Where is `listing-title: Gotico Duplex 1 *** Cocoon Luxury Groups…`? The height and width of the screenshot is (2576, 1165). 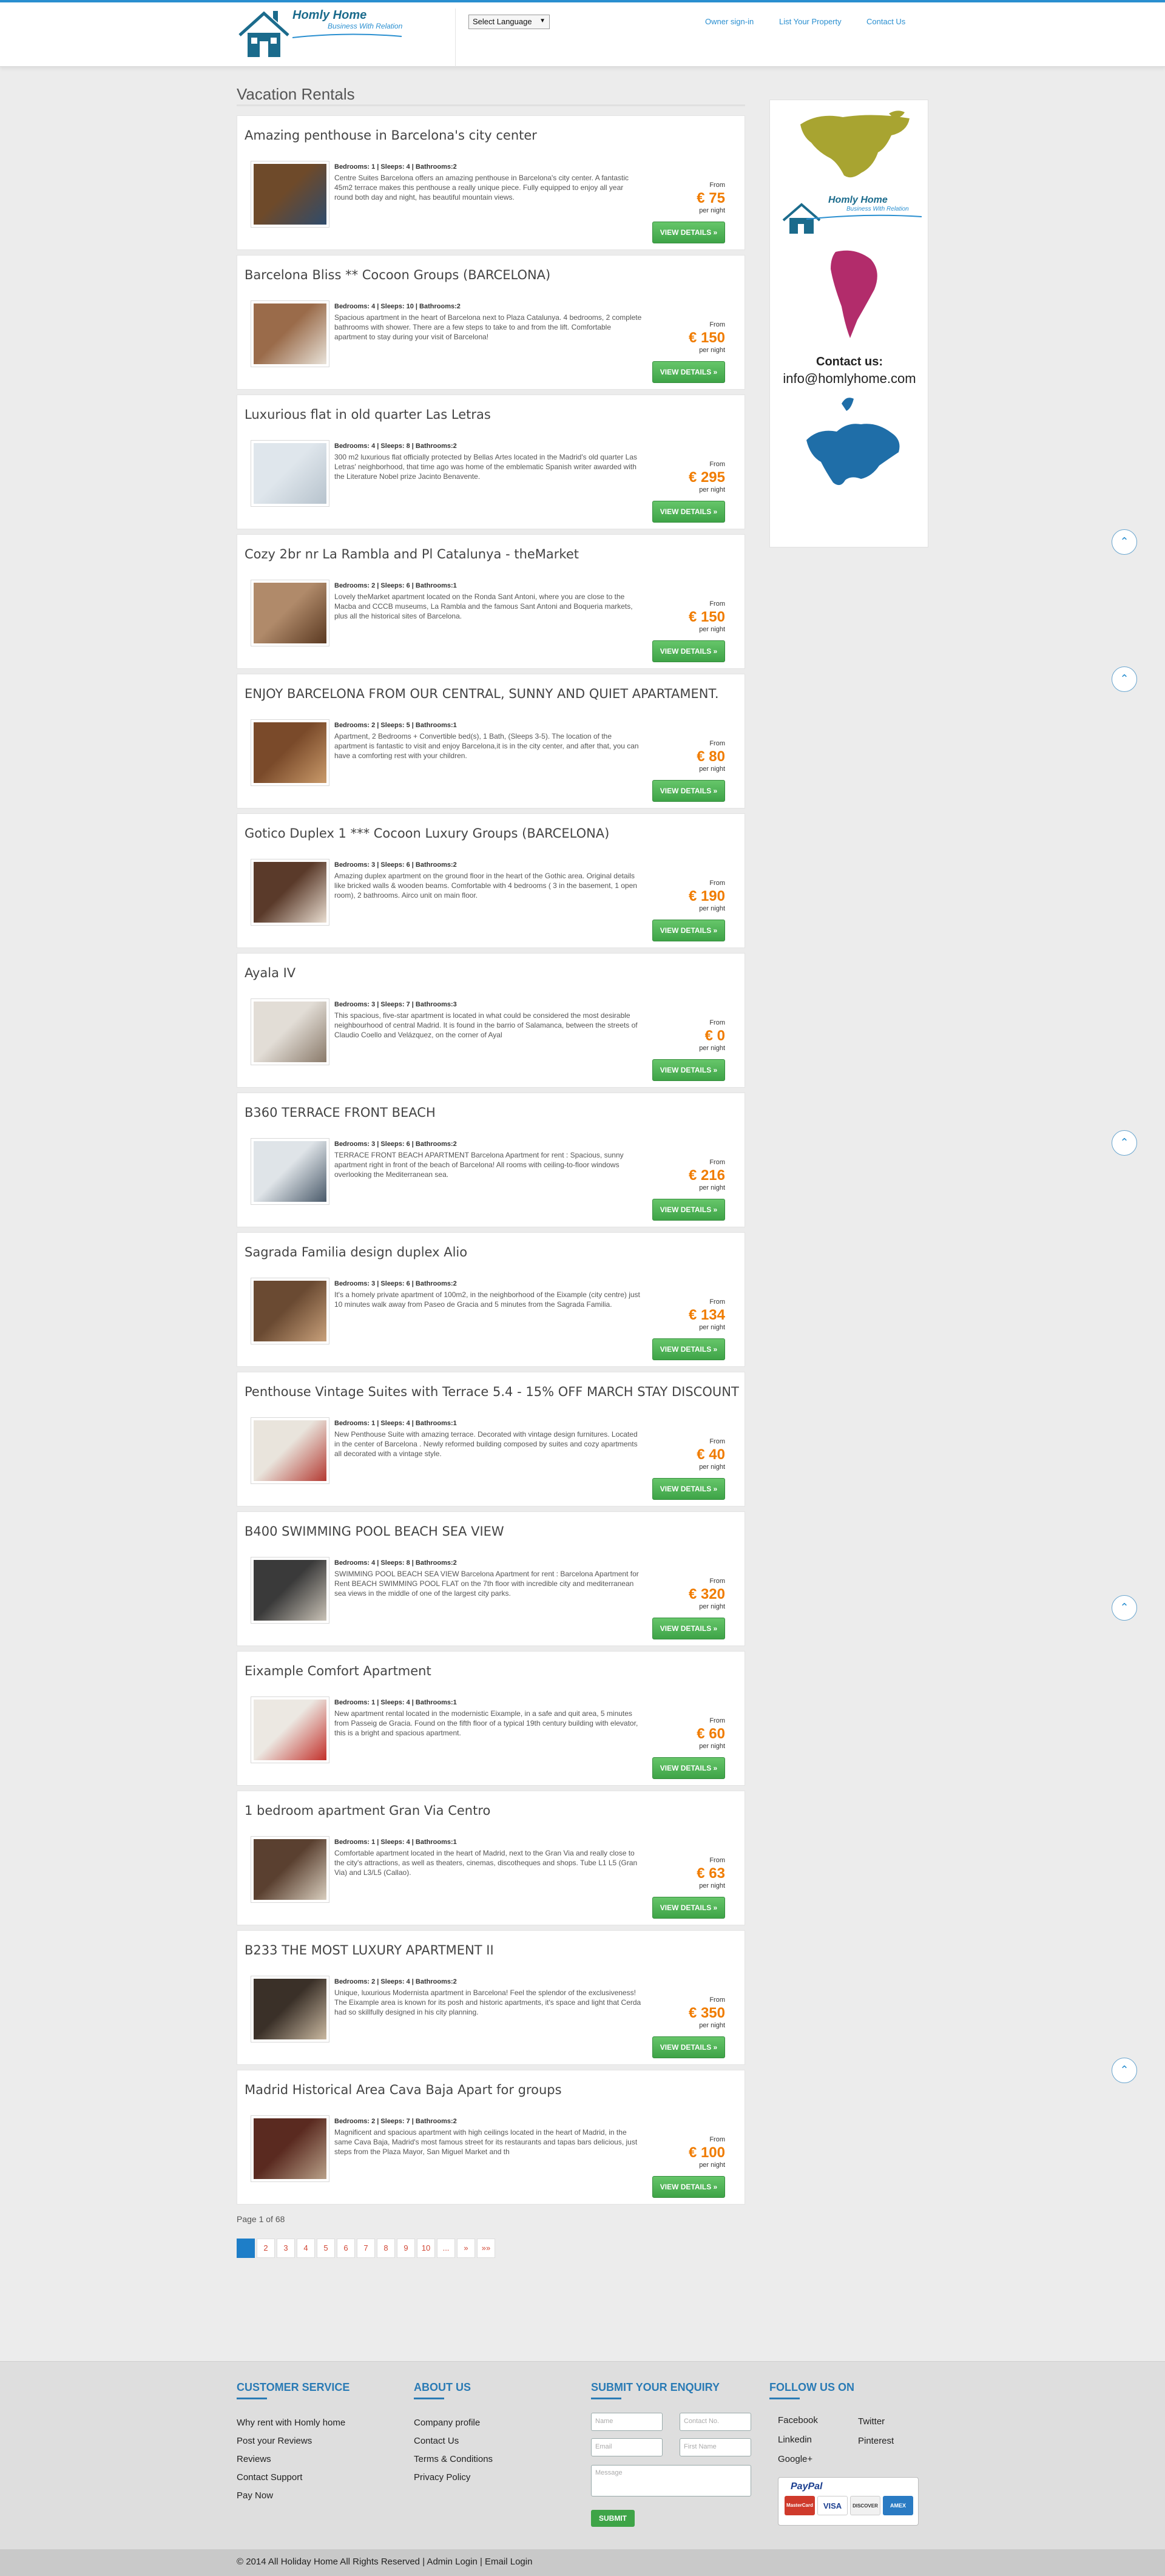
listing-title: Gotico Duplex 1 *** Cocoon Luxury Groups… is located at coordinates (427, 834).